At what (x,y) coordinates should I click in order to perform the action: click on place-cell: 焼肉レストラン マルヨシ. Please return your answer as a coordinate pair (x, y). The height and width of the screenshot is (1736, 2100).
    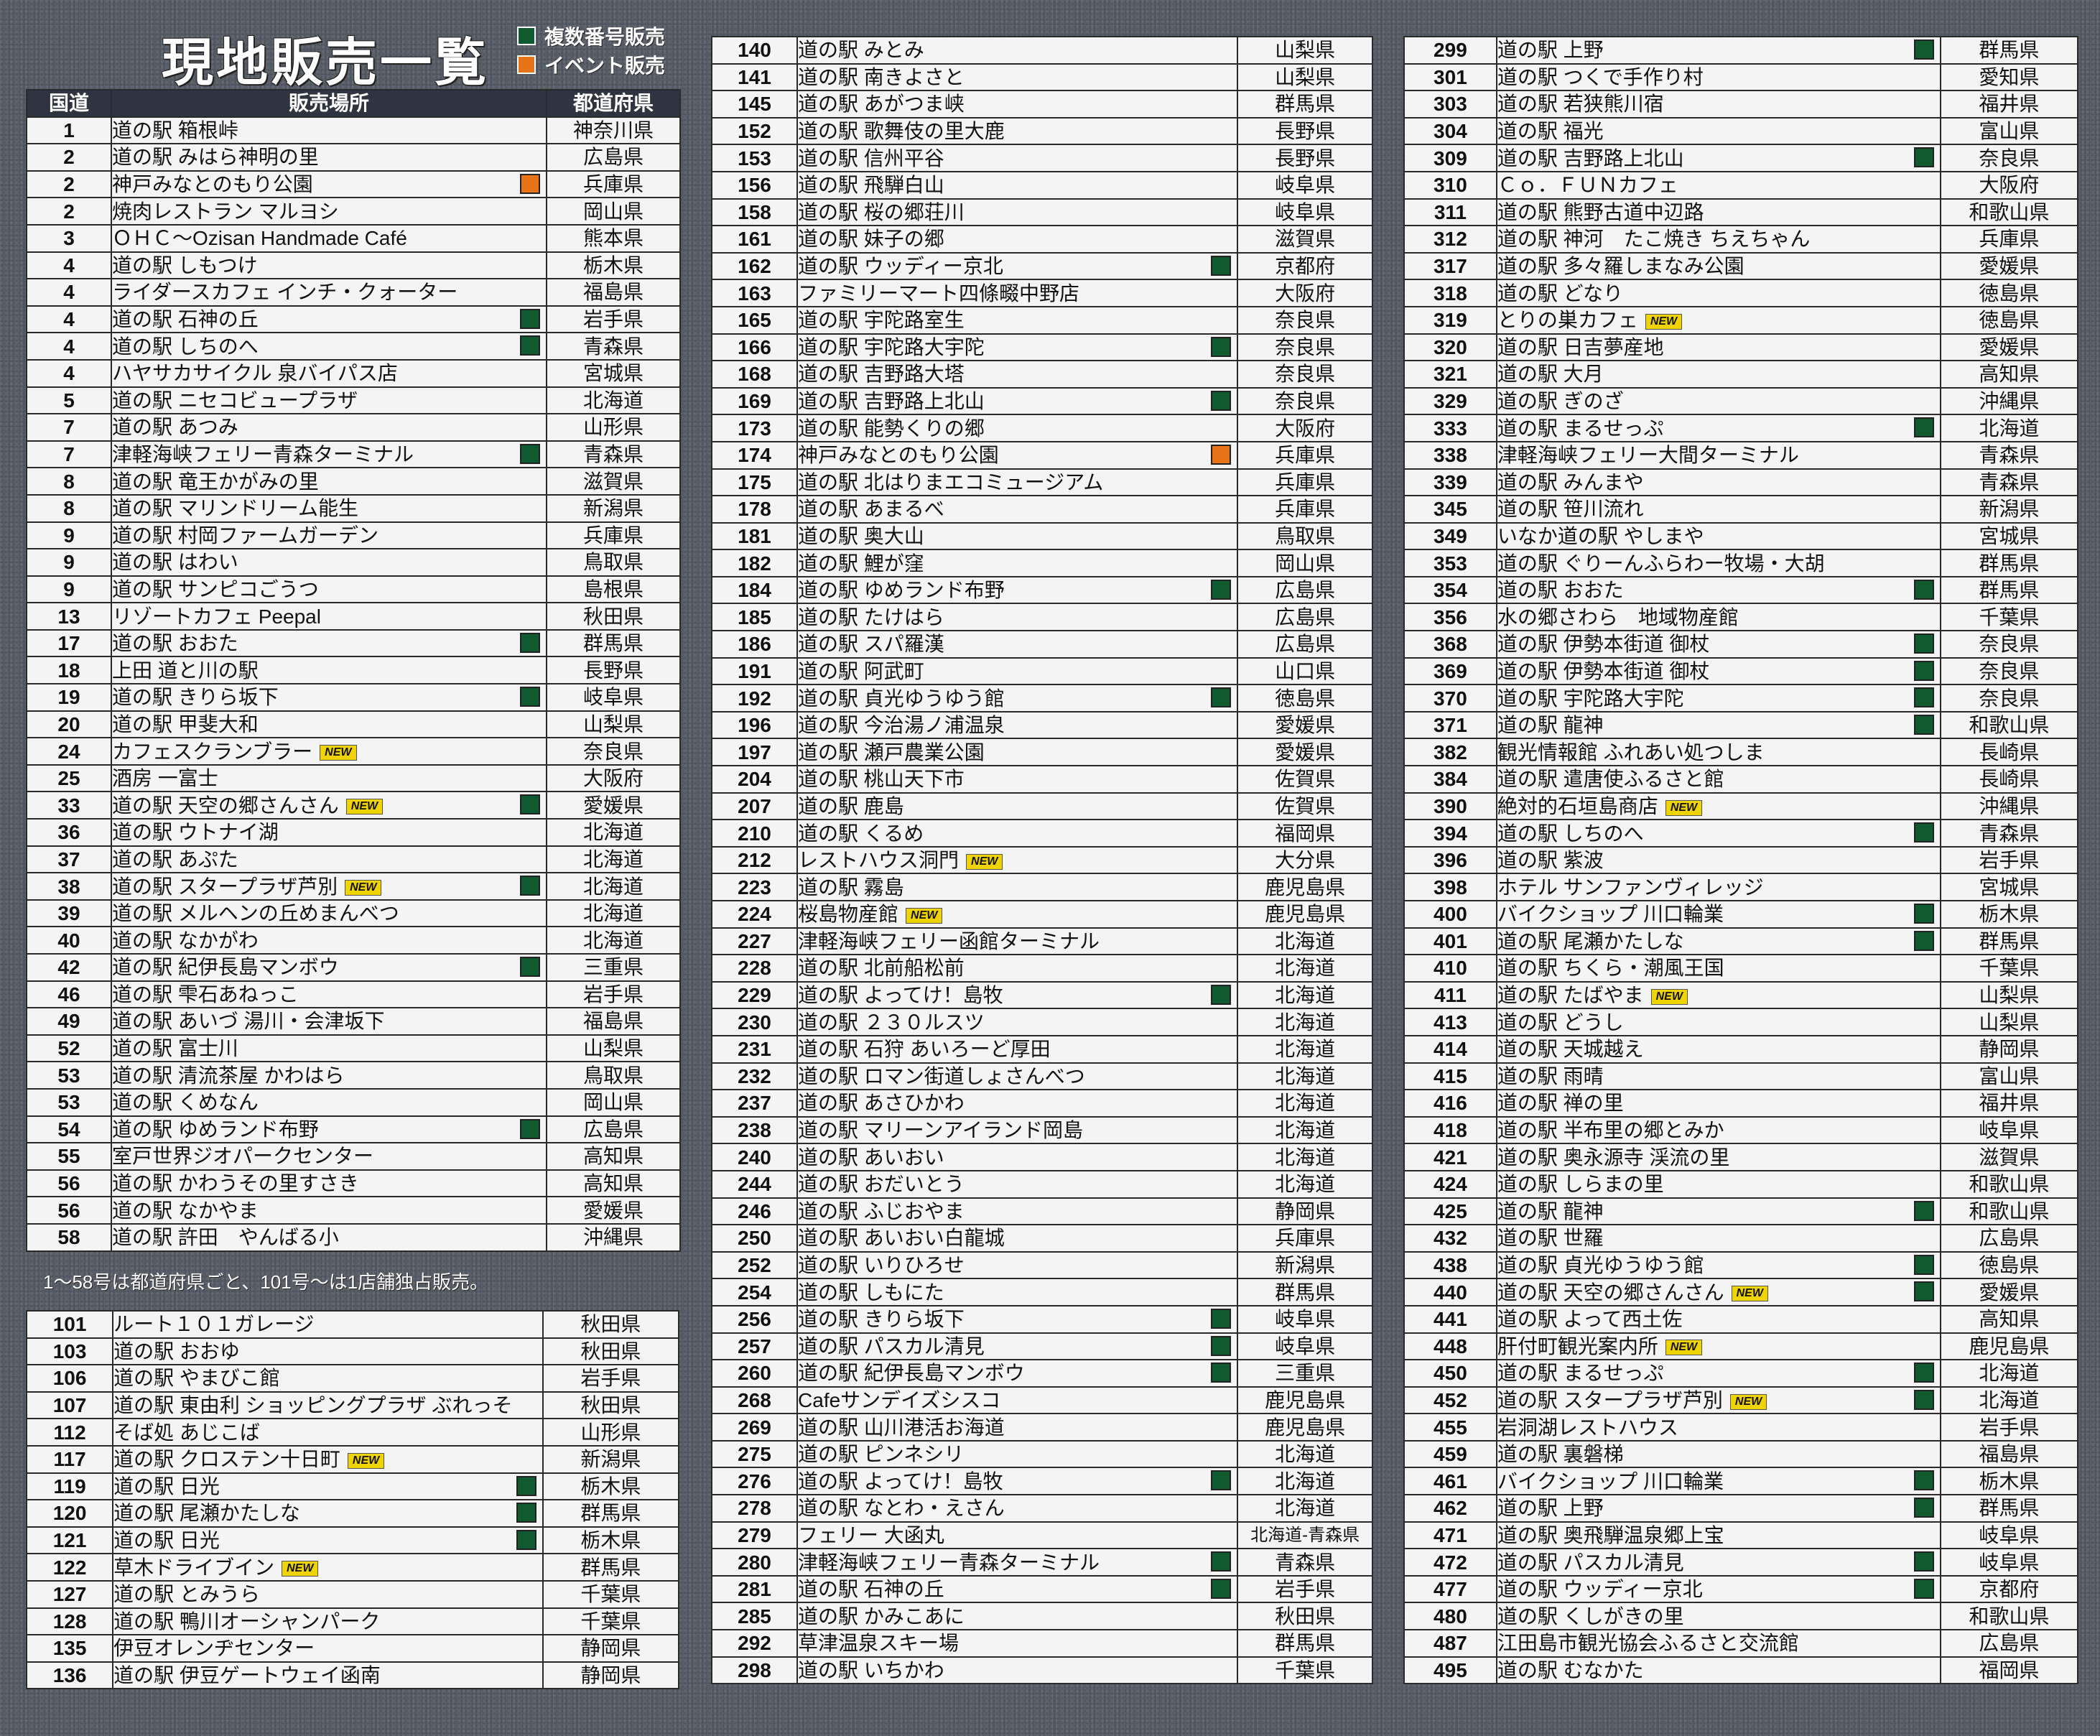
    Looking at the image, I should click on (328, 212).